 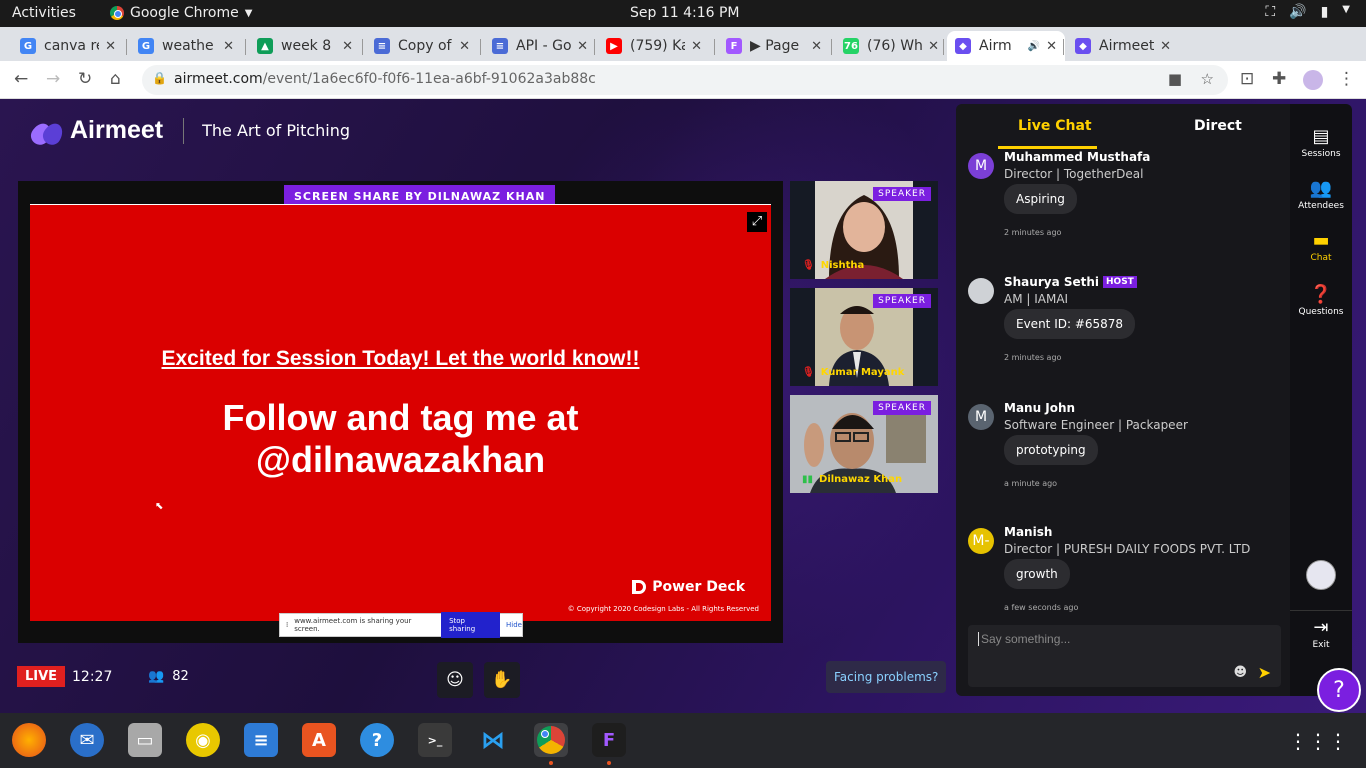 I want to click on back-icon: ←, so click(x=21, y=79).